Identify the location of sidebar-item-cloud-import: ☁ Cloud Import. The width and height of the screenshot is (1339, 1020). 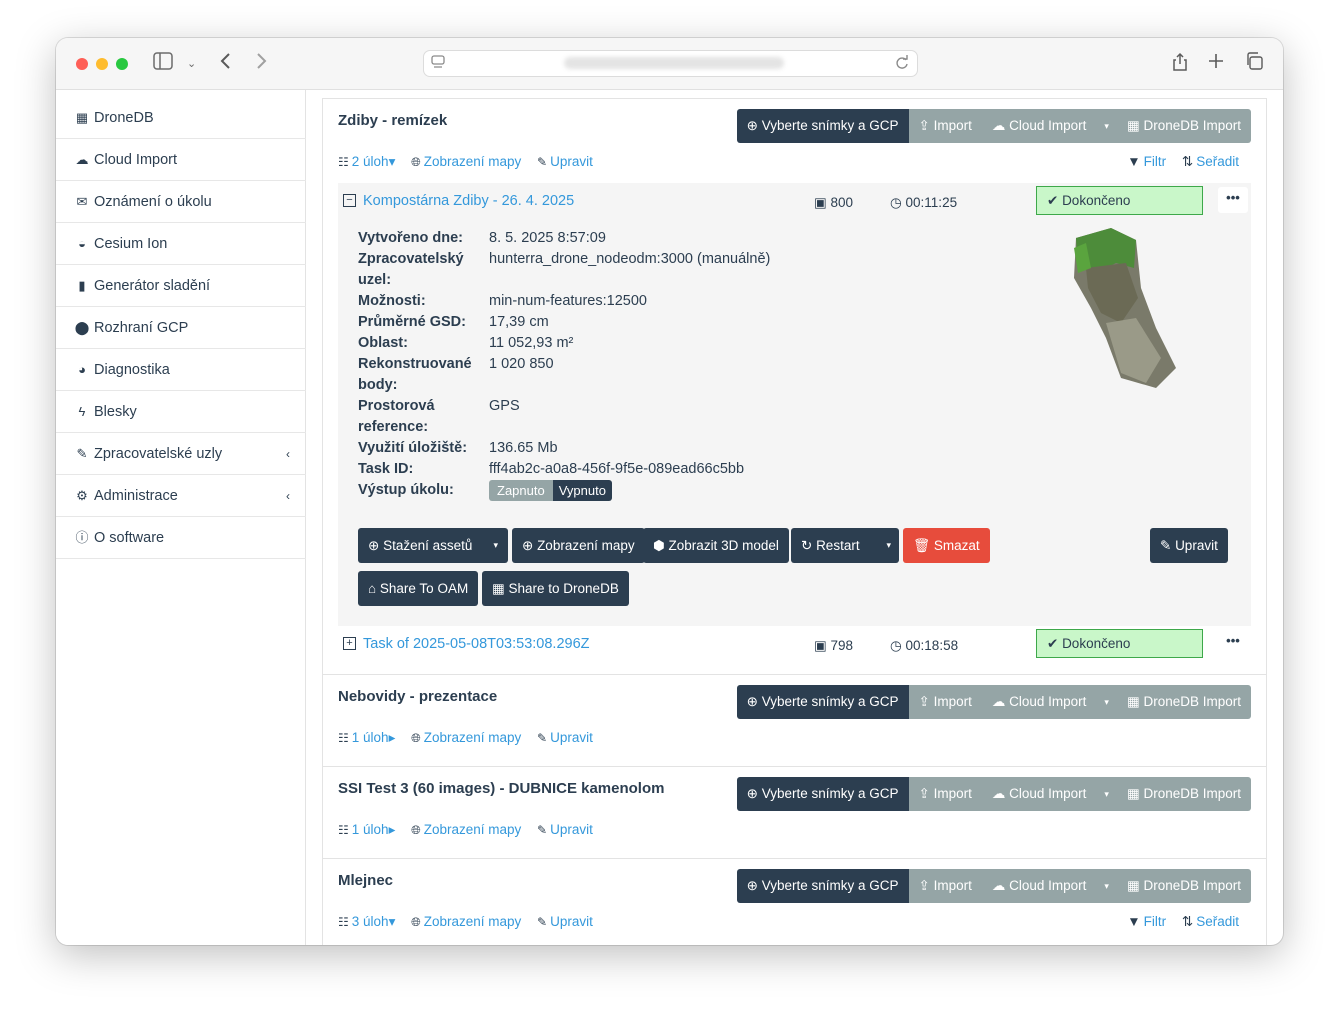
(181, 160).